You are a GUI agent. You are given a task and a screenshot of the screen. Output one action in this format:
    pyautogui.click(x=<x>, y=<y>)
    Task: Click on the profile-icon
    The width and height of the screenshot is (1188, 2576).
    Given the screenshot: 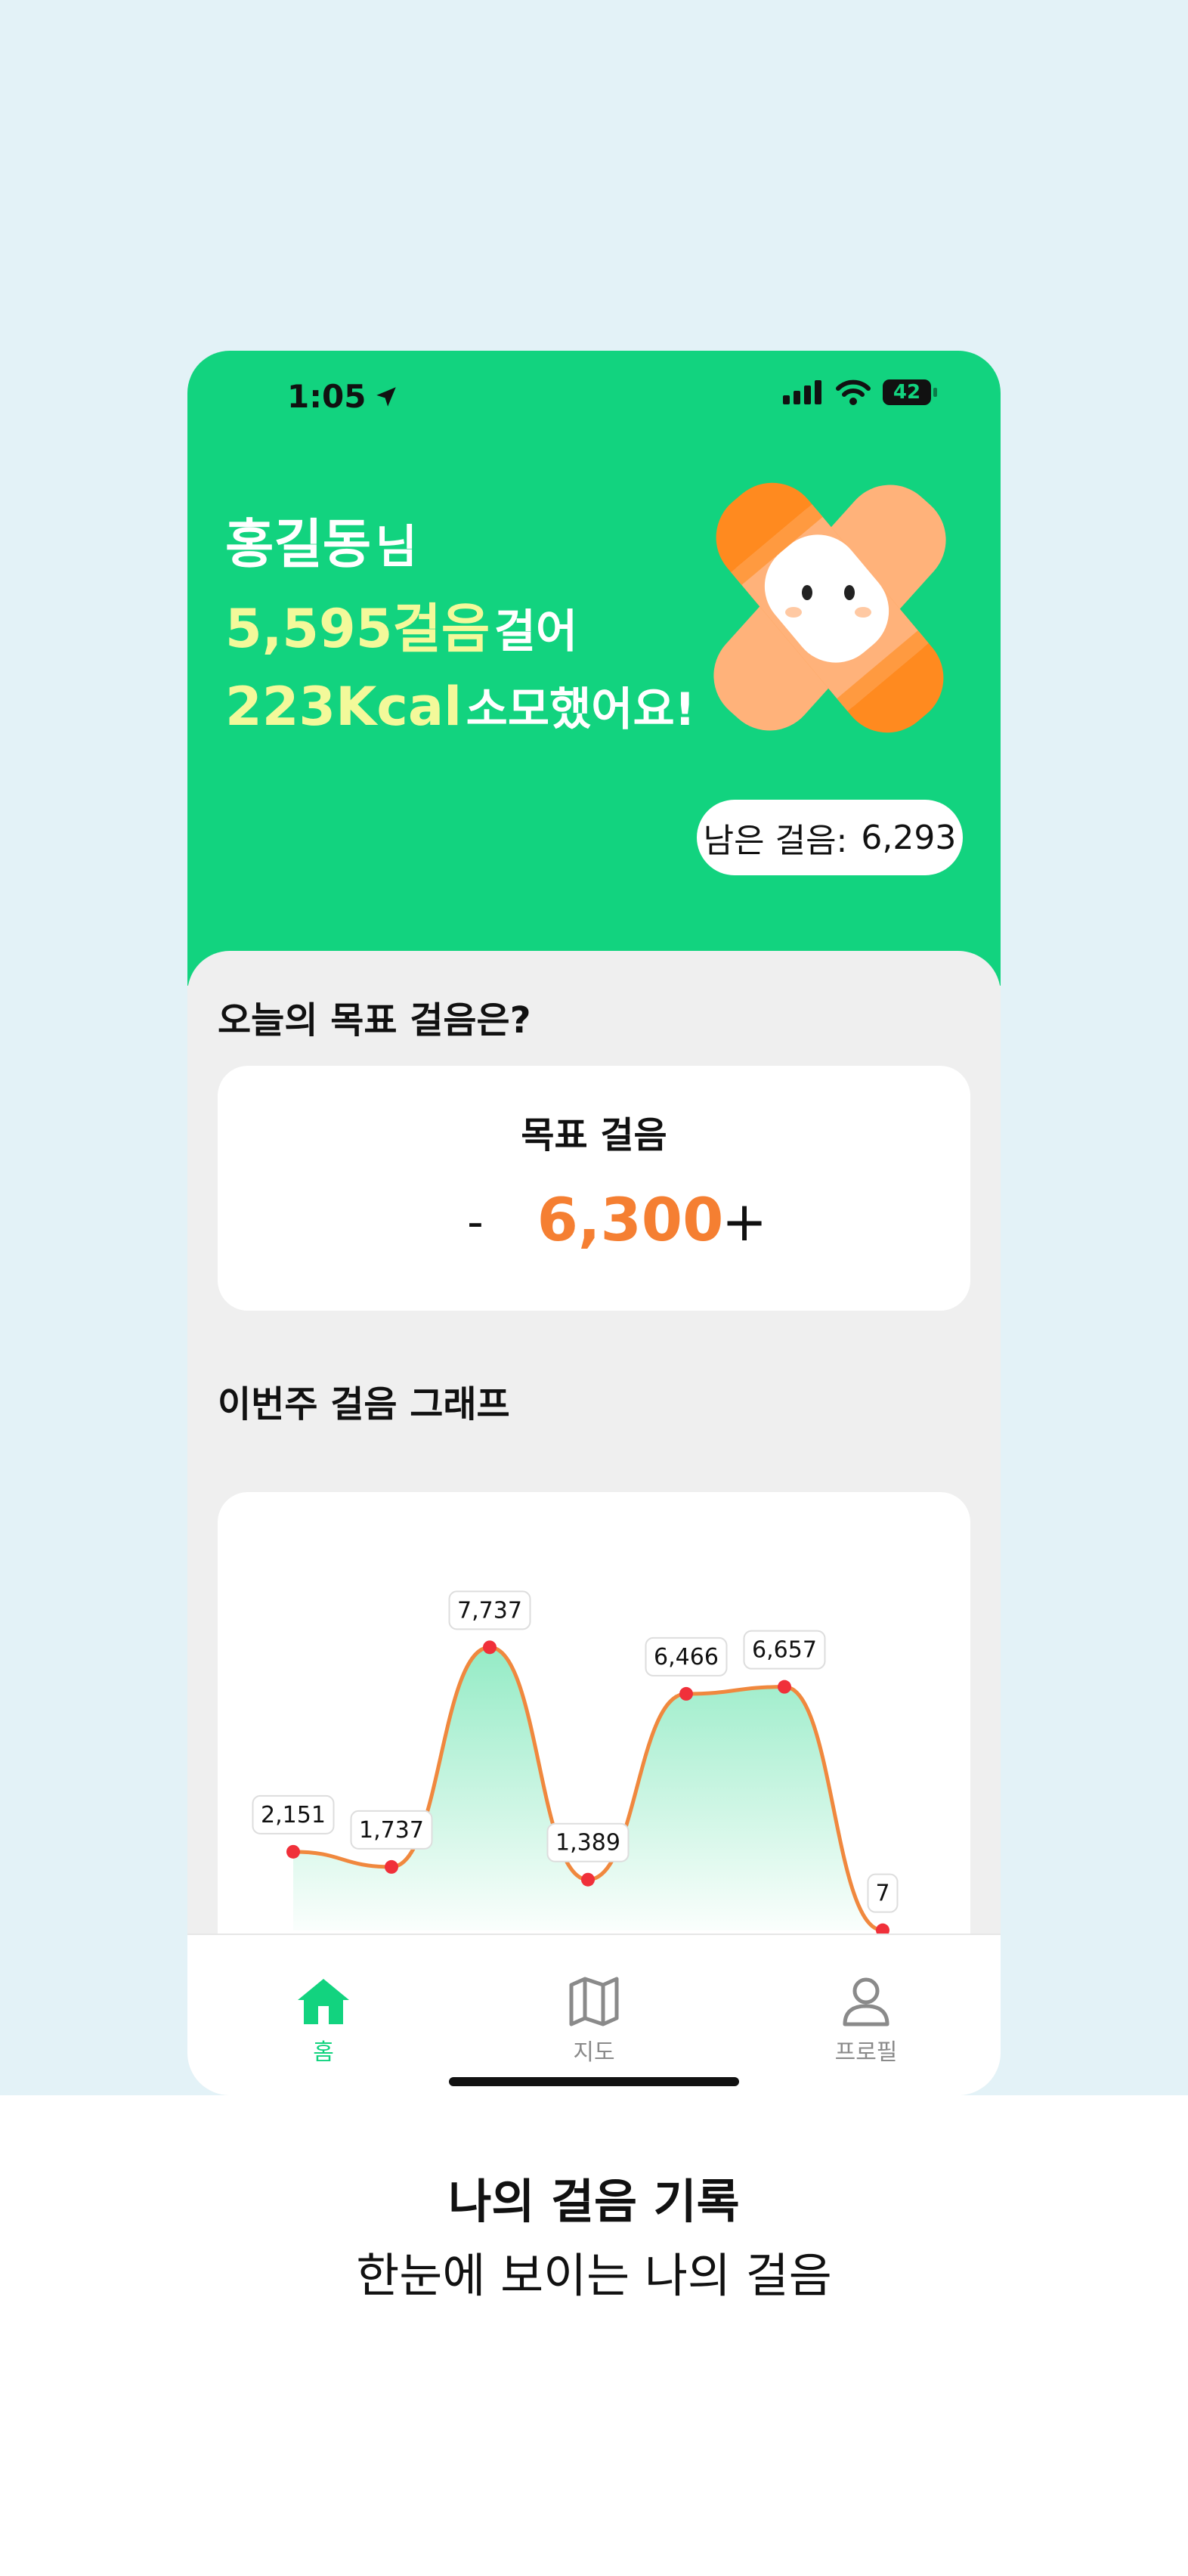 What is the action you would take?
    pyautogui.click(x=866, y=2001)
    